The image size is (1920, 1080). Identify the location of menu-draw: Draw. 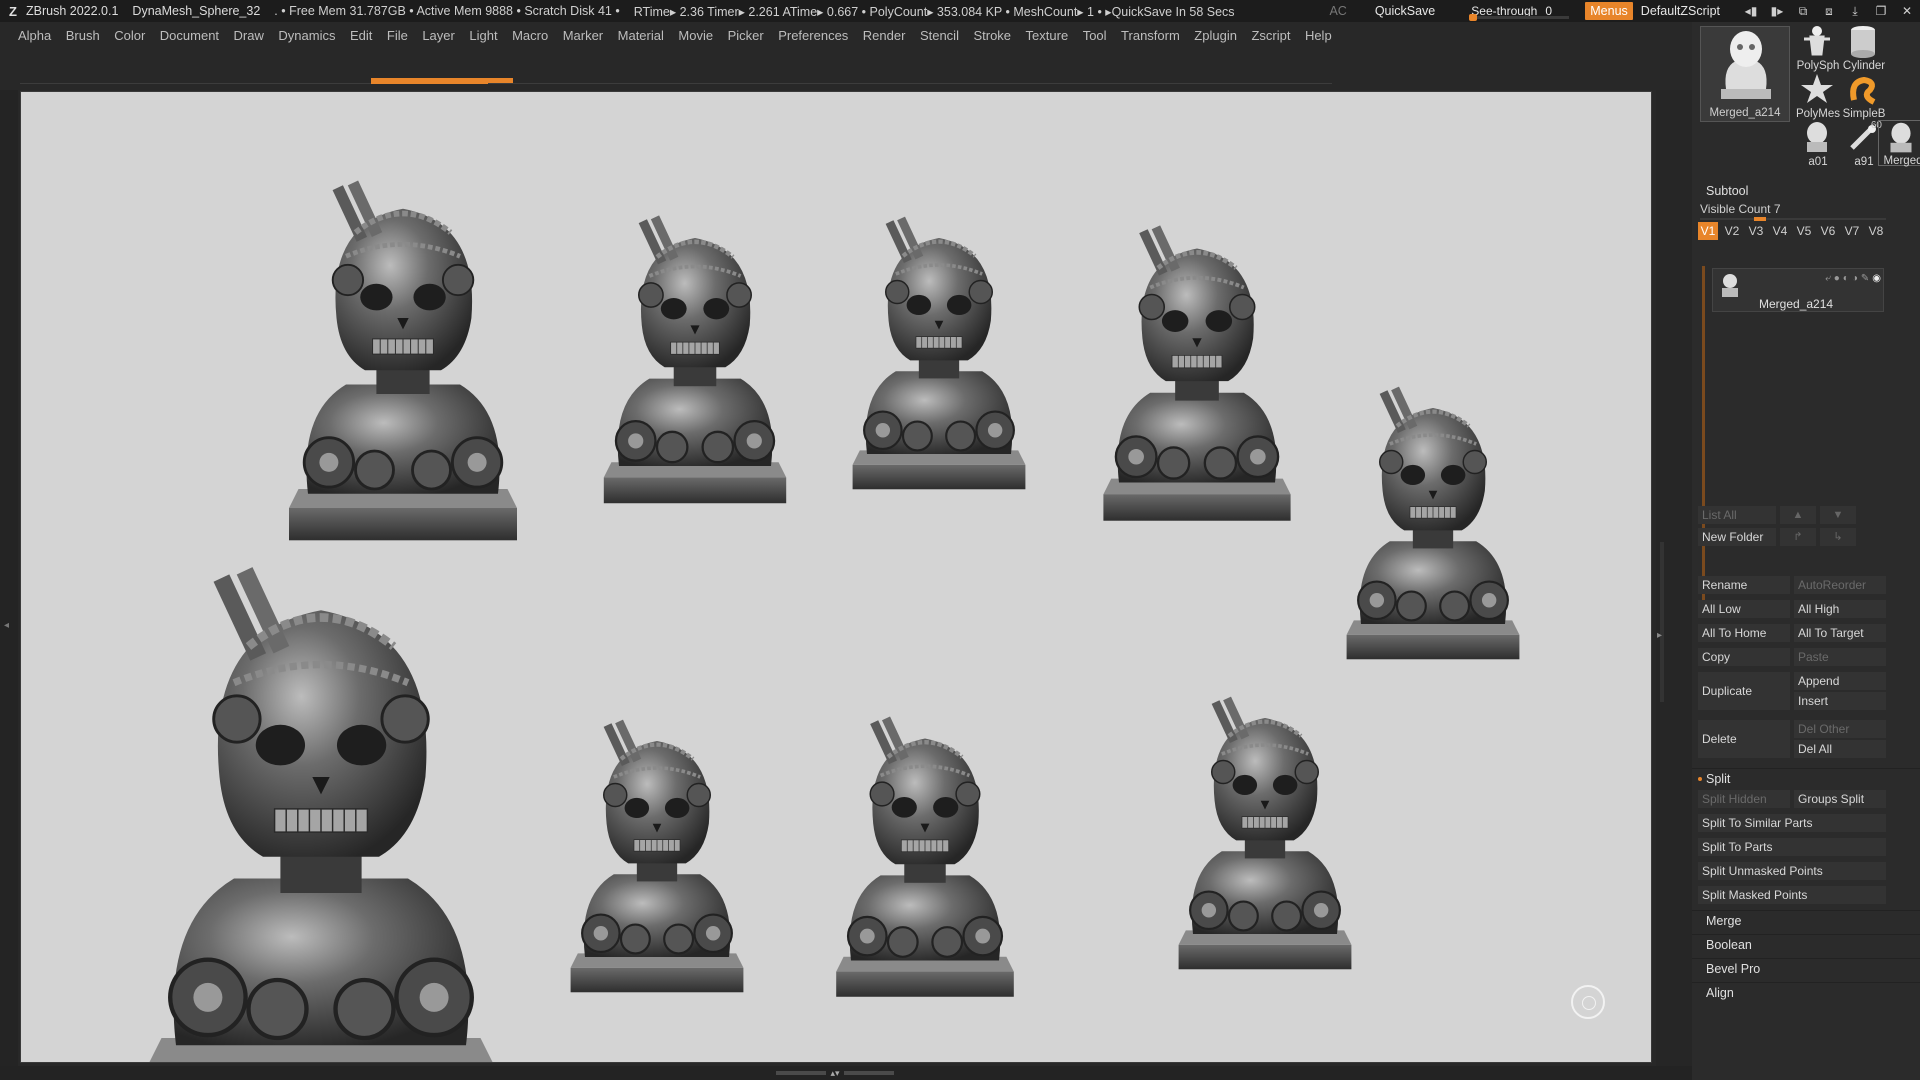
(249, 35).